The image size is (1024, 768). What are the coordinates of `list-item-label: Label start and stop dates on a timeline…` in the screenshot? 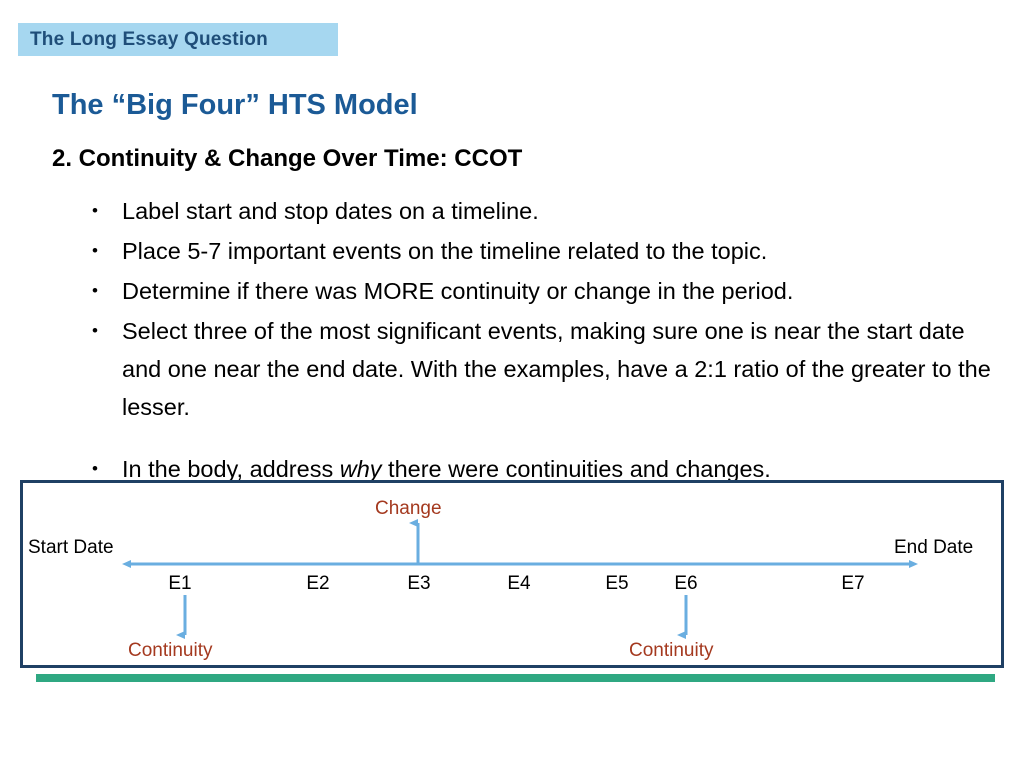 It's located at (330, 211).